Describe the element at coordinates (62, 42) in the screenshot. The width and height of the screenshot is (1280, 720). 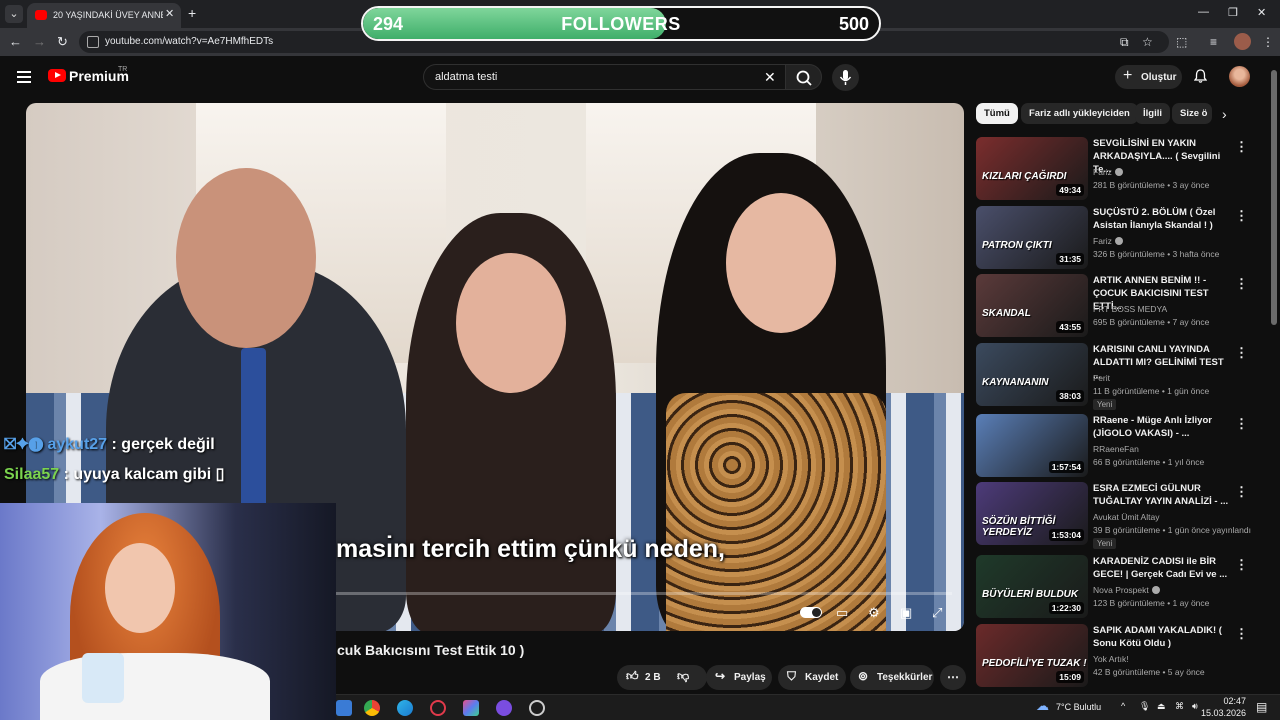
I see `reload-icon: ↻` at that location.